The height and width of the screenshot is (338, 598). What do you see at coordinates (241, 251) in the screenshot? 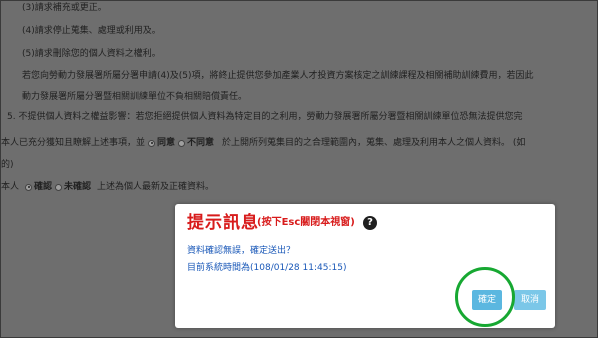
I see `dialog-message: 資料確認無誤，確定送出？` at bounding box center [241, 251].